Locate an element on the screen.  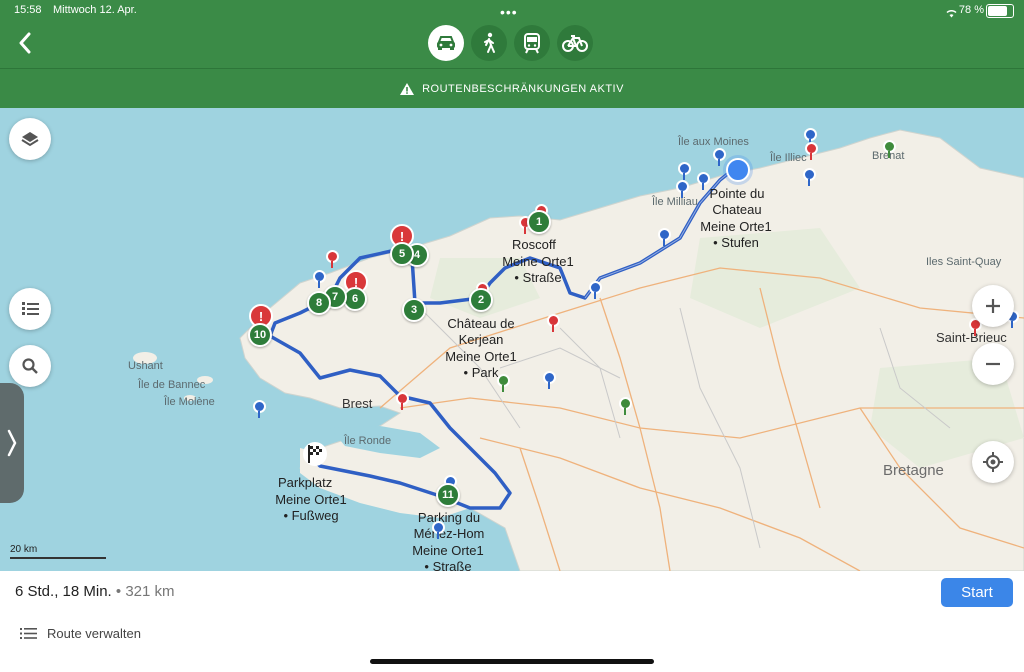
label-chateau-de-kerjean: Château de Kerjean is located at coordinates (481, 331).